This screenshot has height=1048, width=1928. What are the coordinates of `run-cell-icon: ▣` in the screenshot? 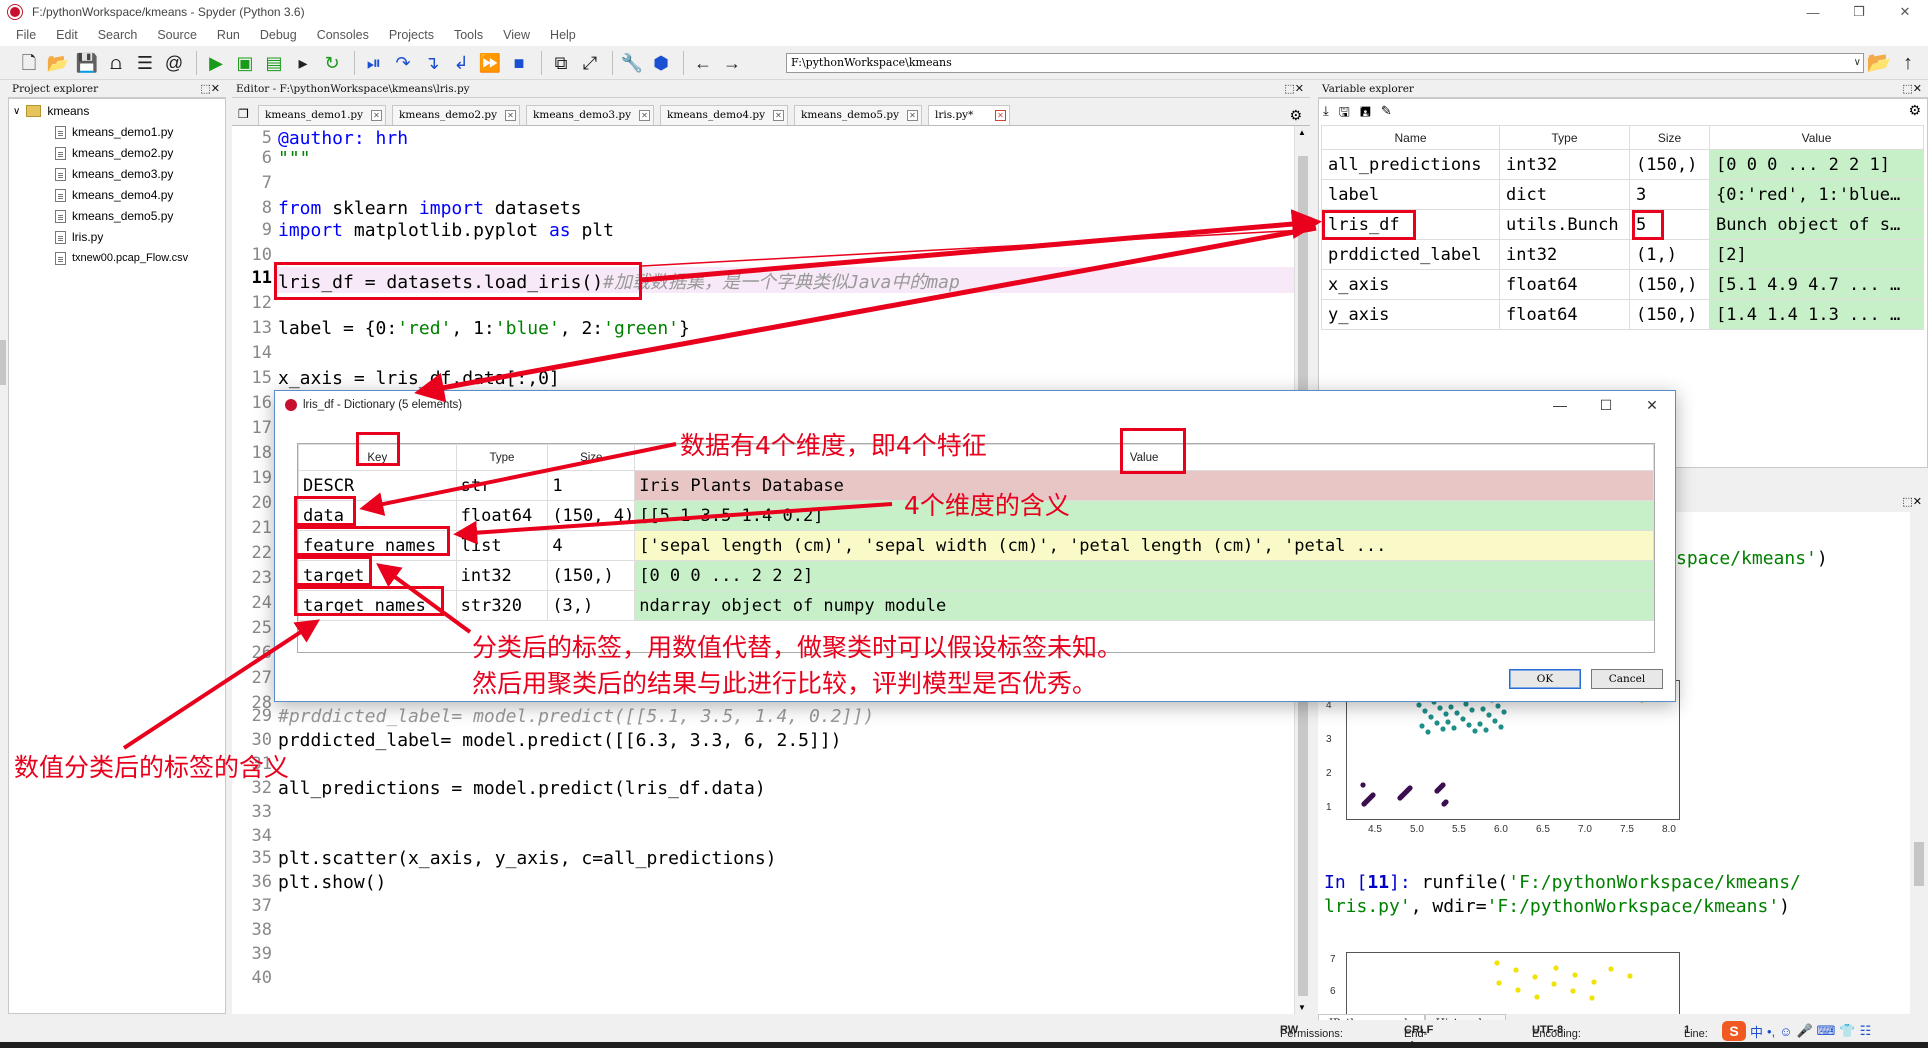 It's located at (245, 63).